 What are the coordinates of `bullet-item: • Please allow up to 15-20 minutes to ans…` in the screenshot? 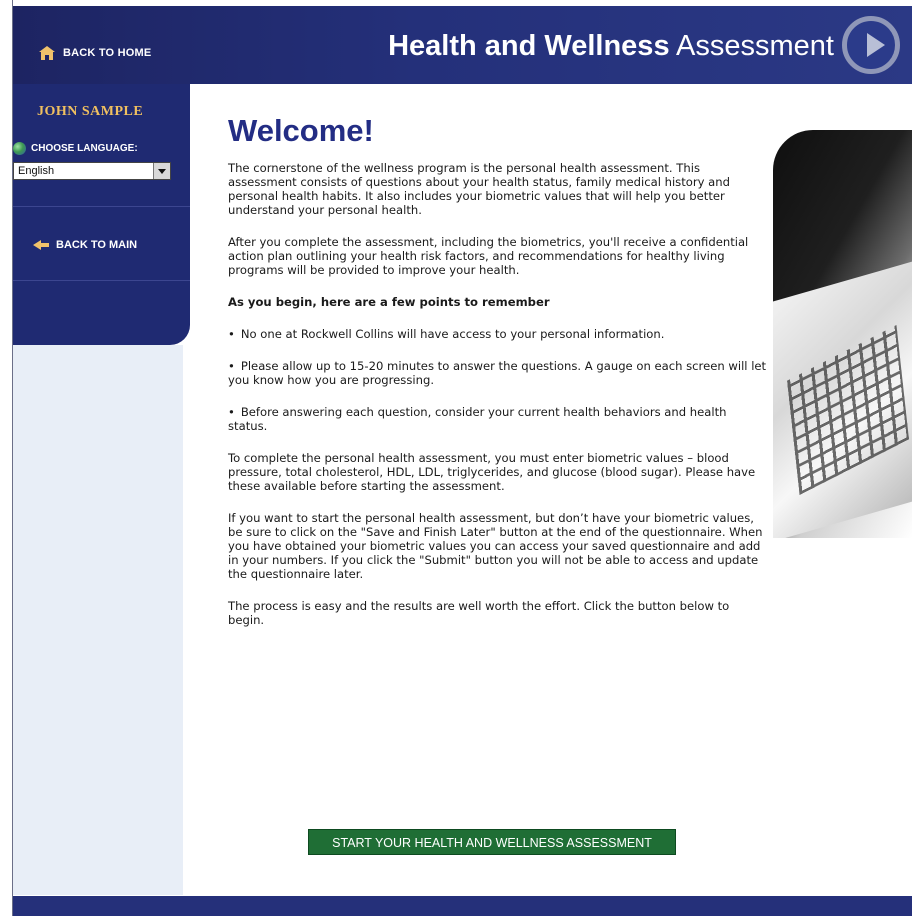 It's located at (497, 373).